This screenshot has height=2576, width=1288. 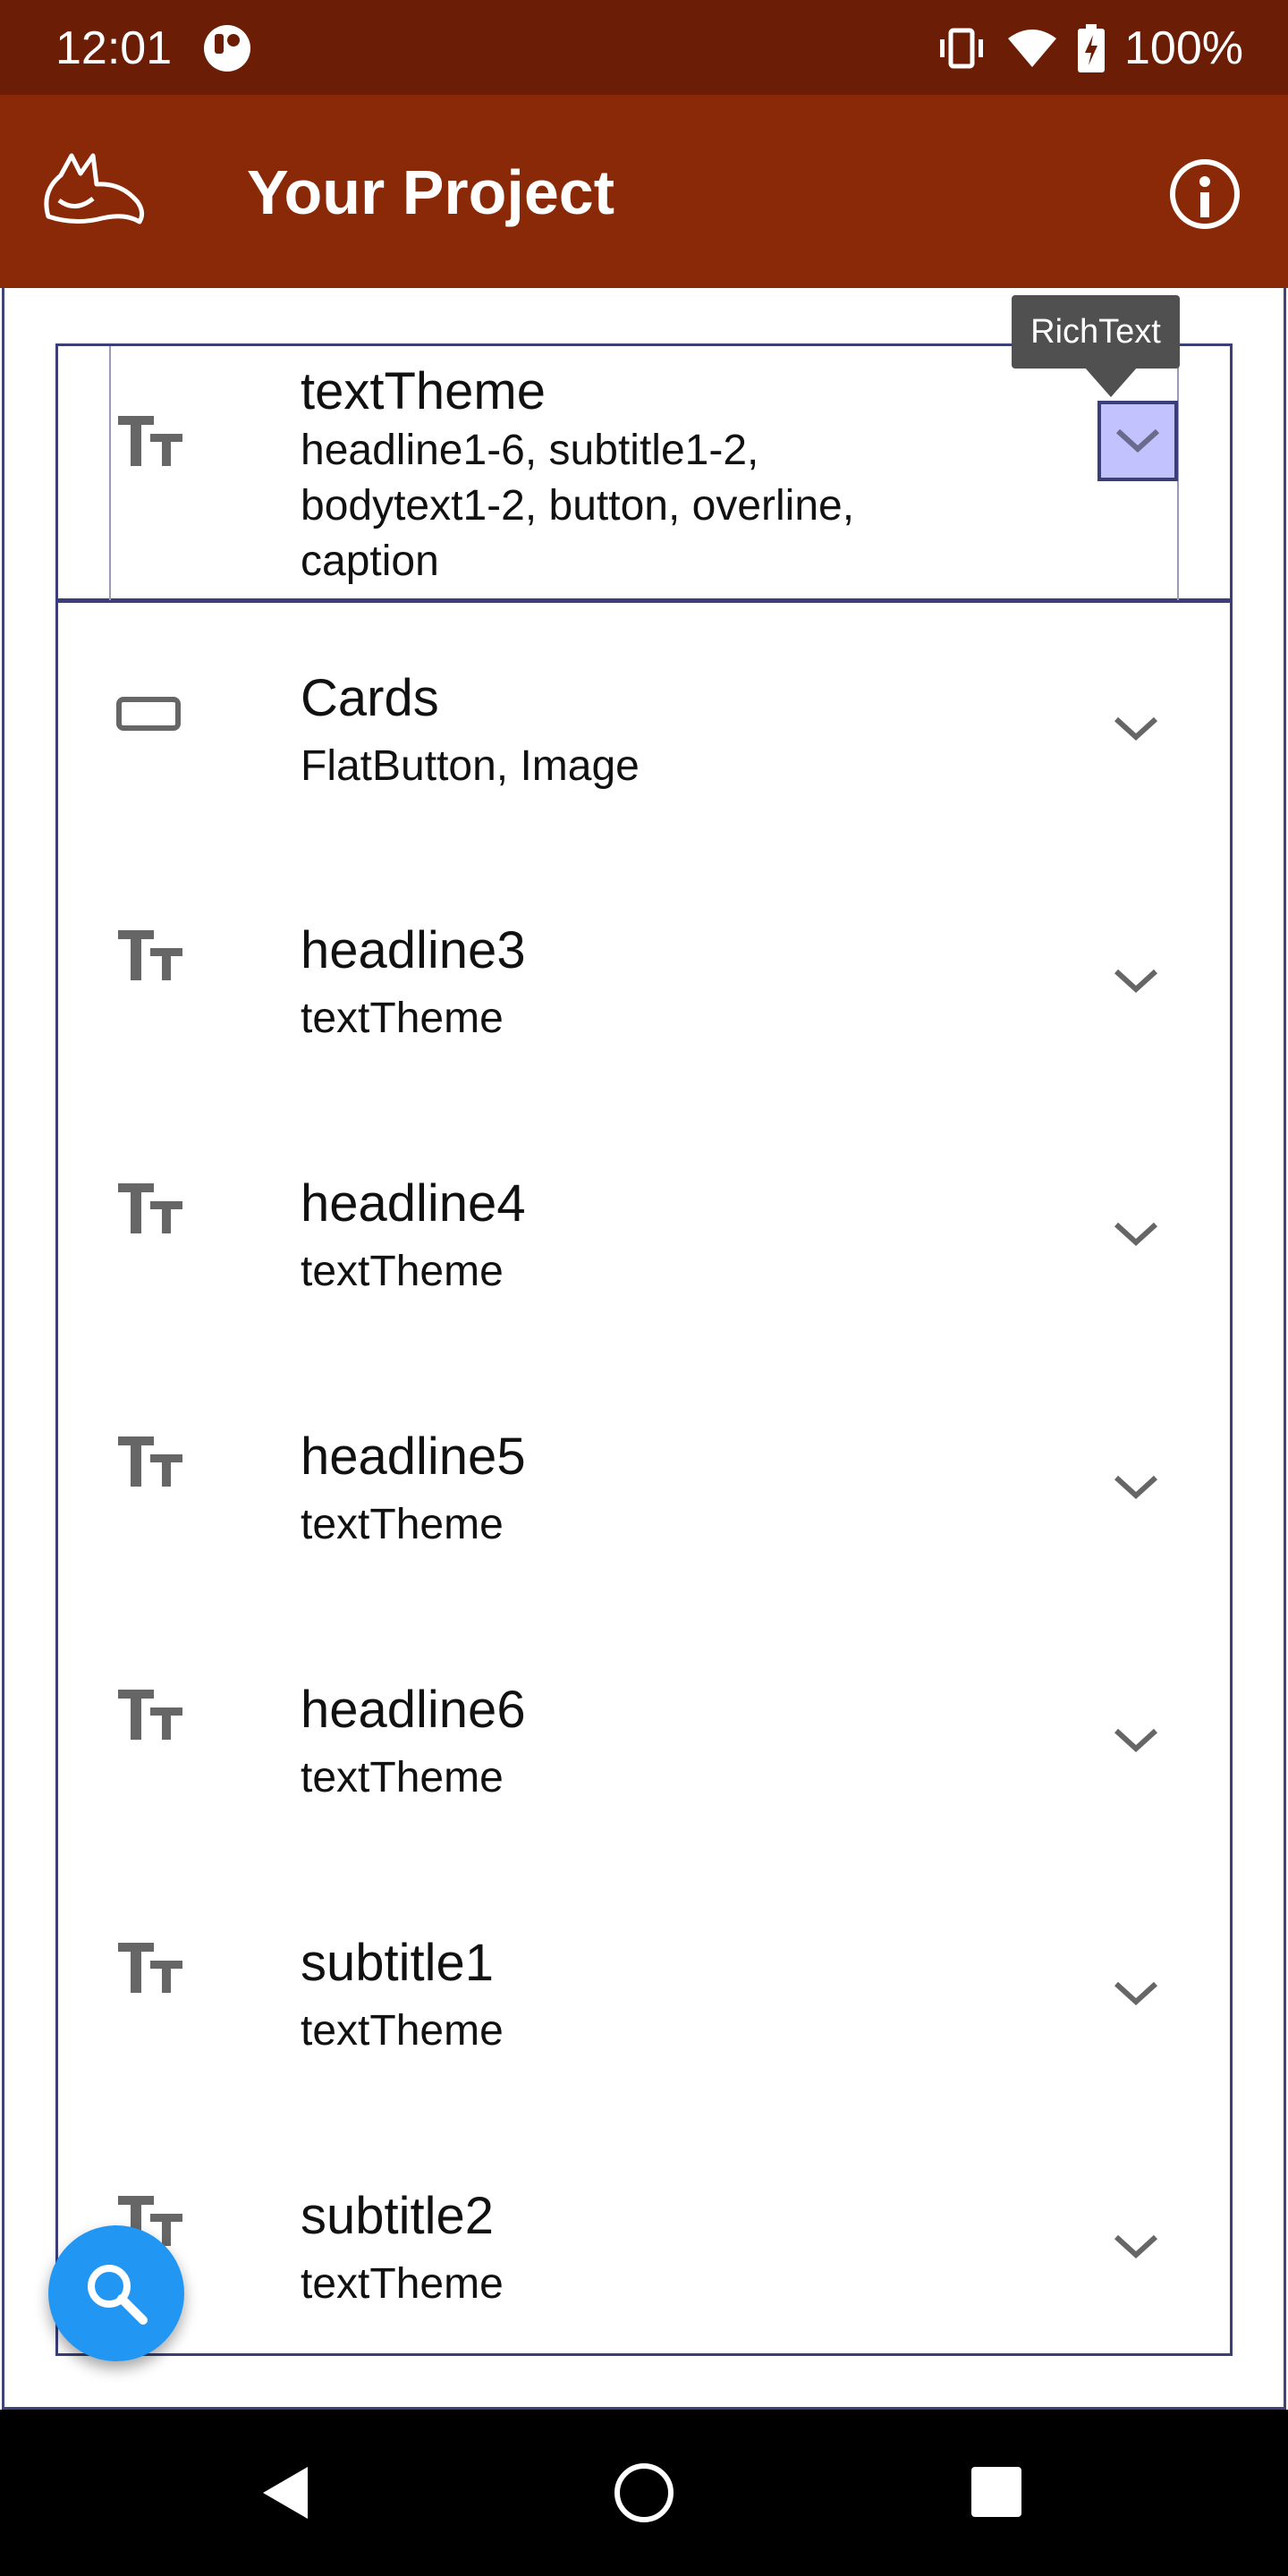 What do you see at coordinates (148, 714) in the screenshot?
I see `card-icon` at bounding box center [148, 714].